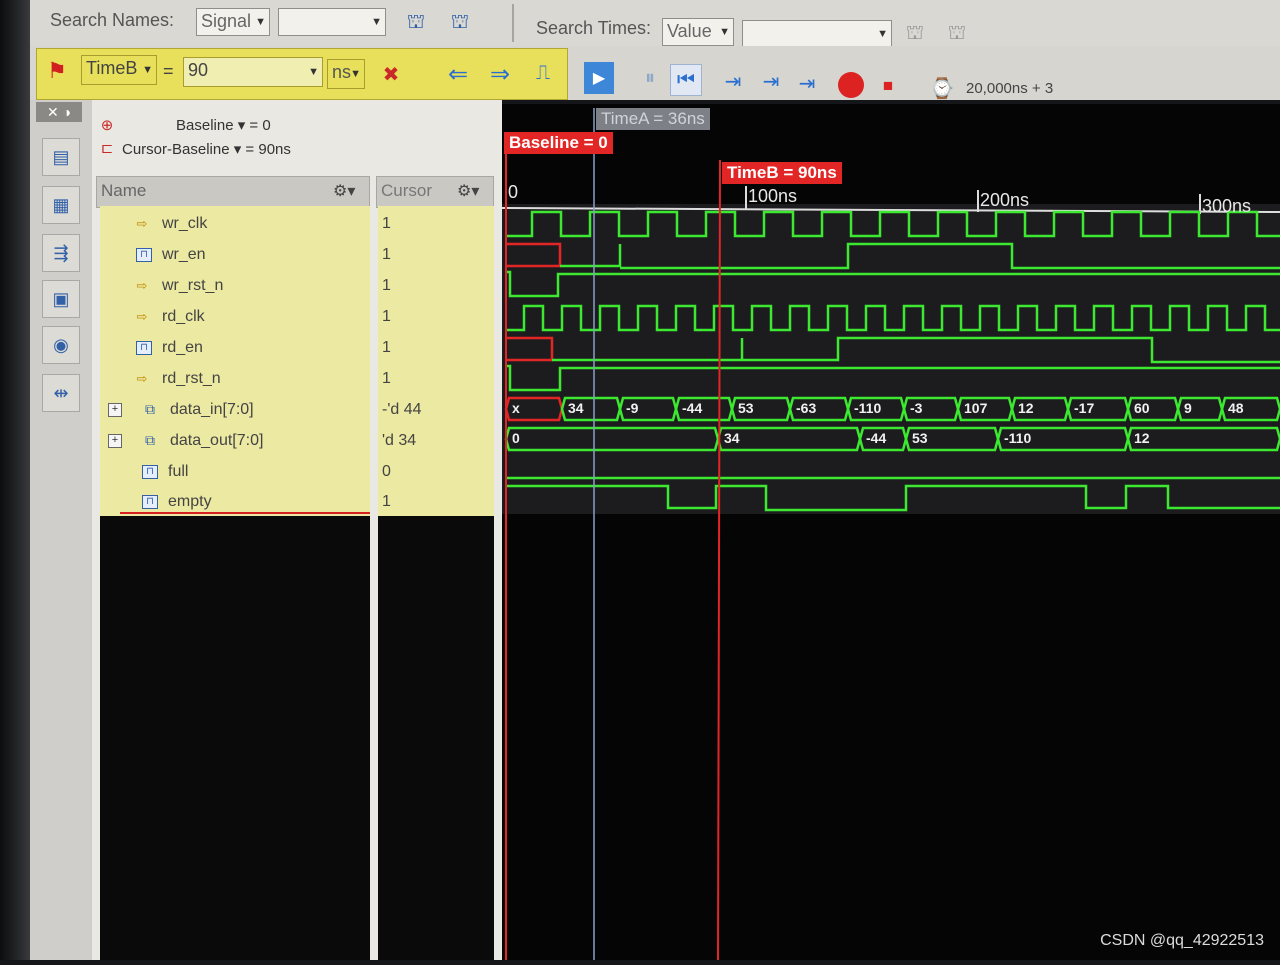  I want to click on timeA-marker-flag: TimeA = 36ns, so click(653, 119).